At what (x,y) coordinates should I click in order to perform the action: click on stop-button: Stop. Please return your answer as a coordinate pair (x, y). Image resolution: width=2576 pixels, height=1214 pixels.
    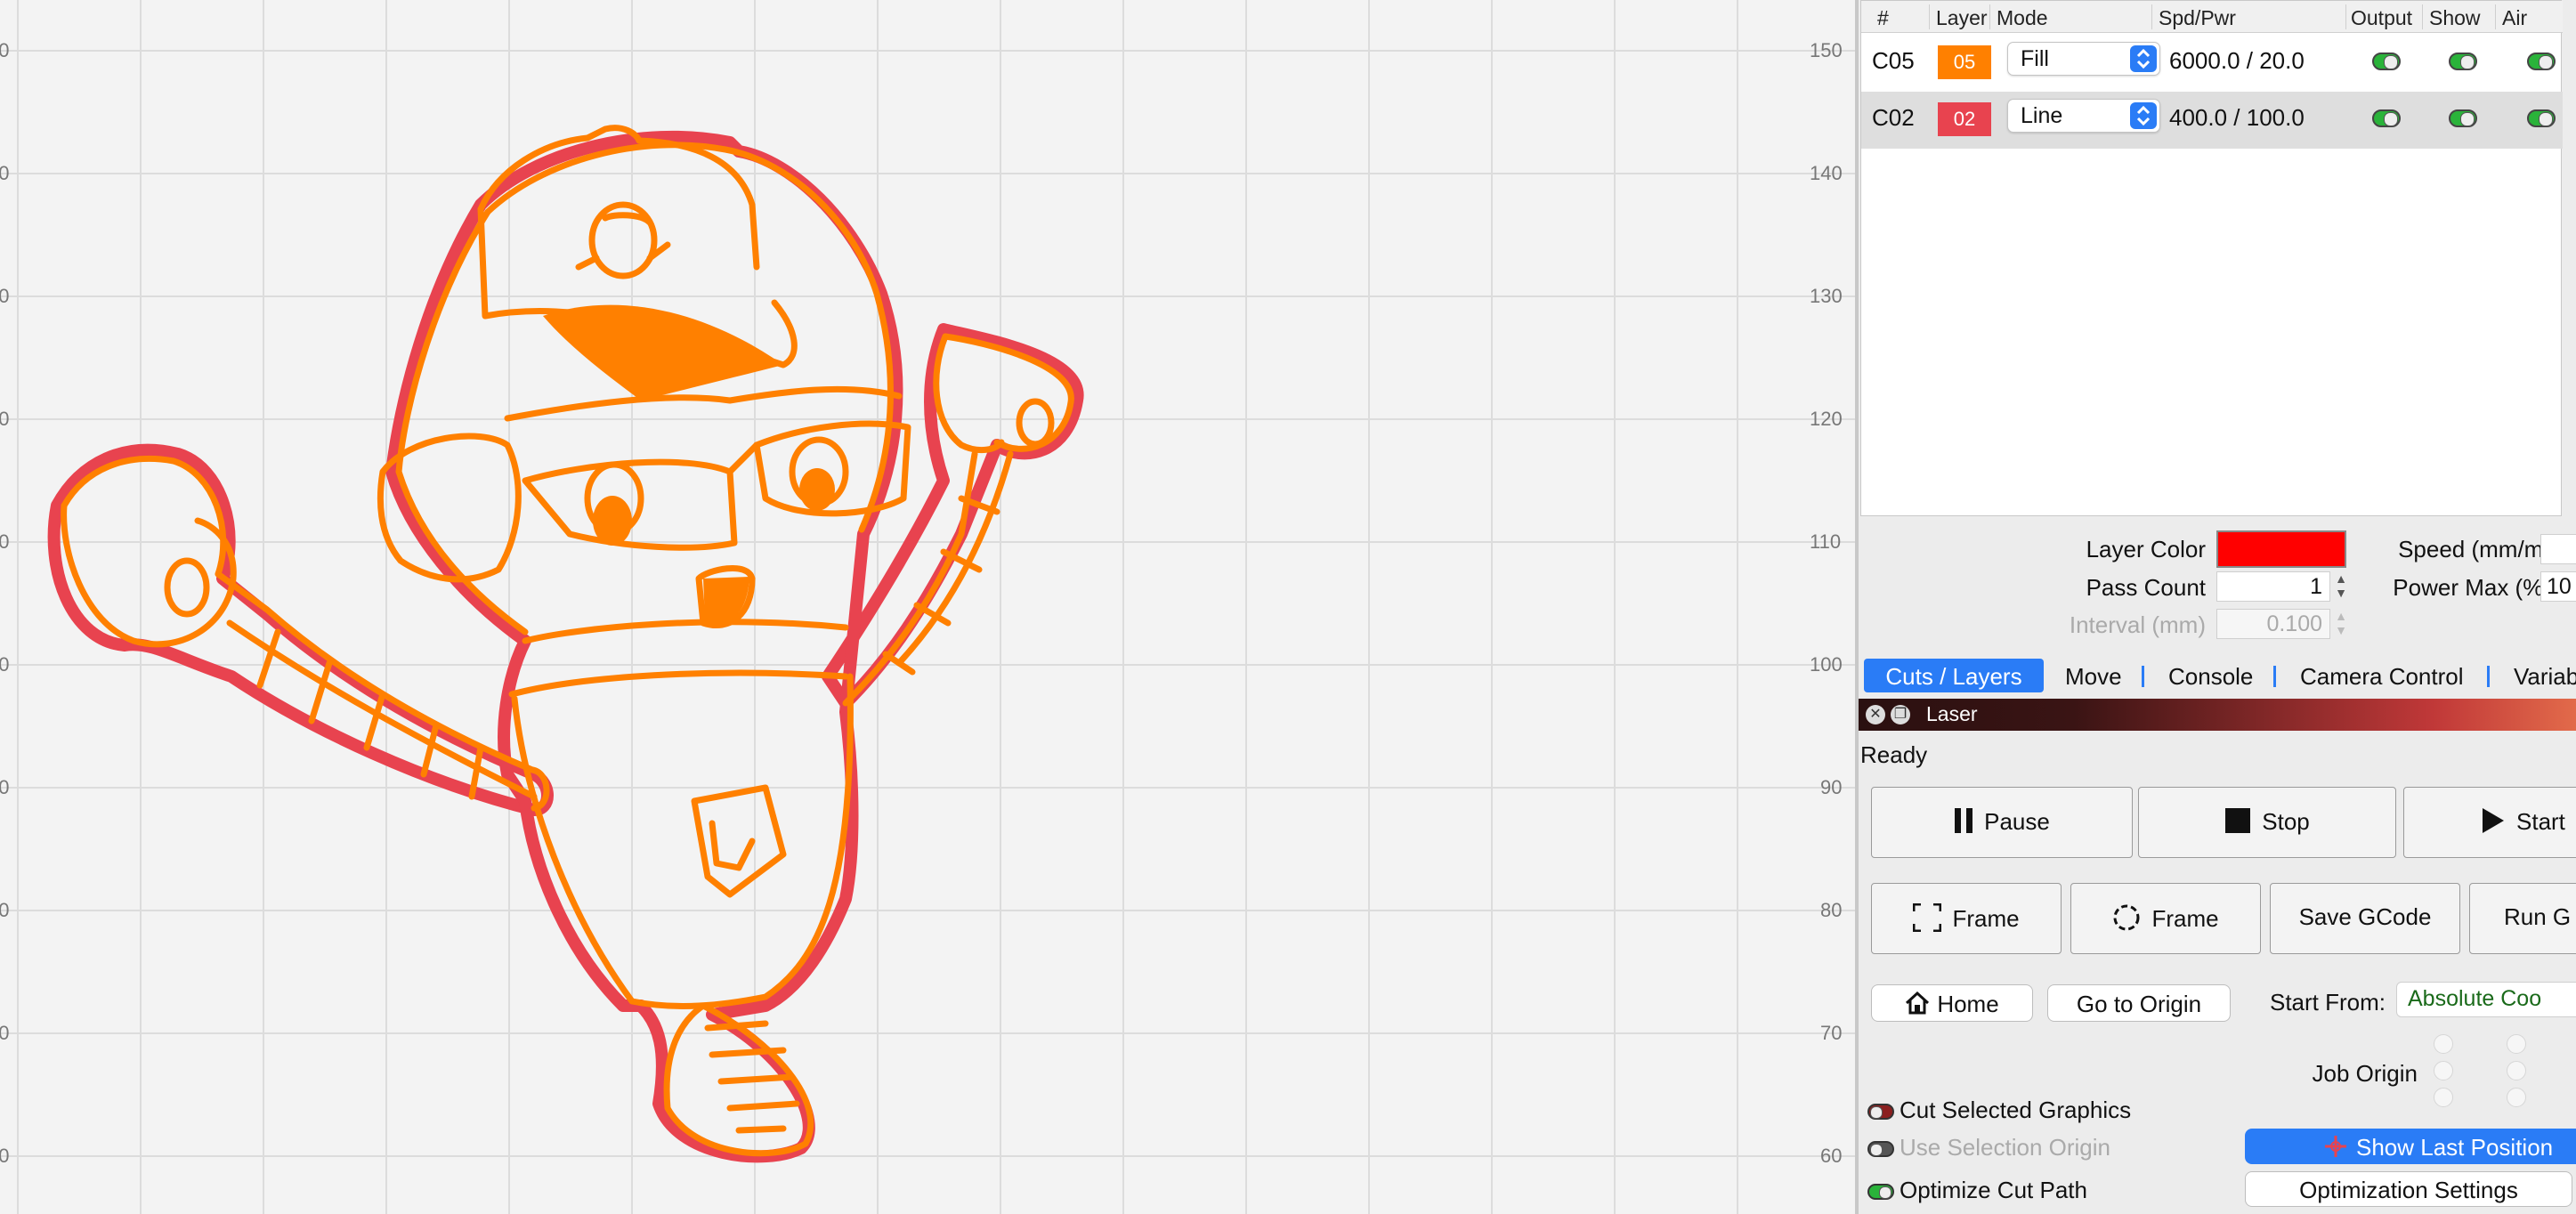
    Looking at the image, I should click on (2267, 823).